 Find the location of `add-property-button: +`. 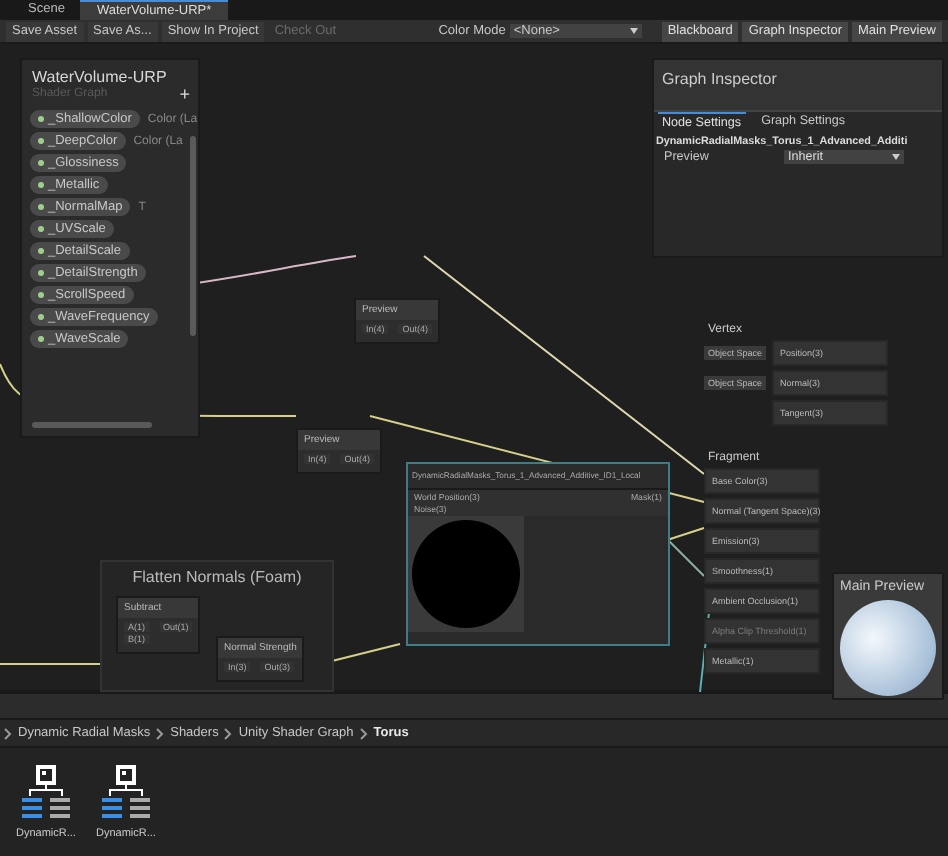

add-property-button: + is located at coordinates (184, 94).